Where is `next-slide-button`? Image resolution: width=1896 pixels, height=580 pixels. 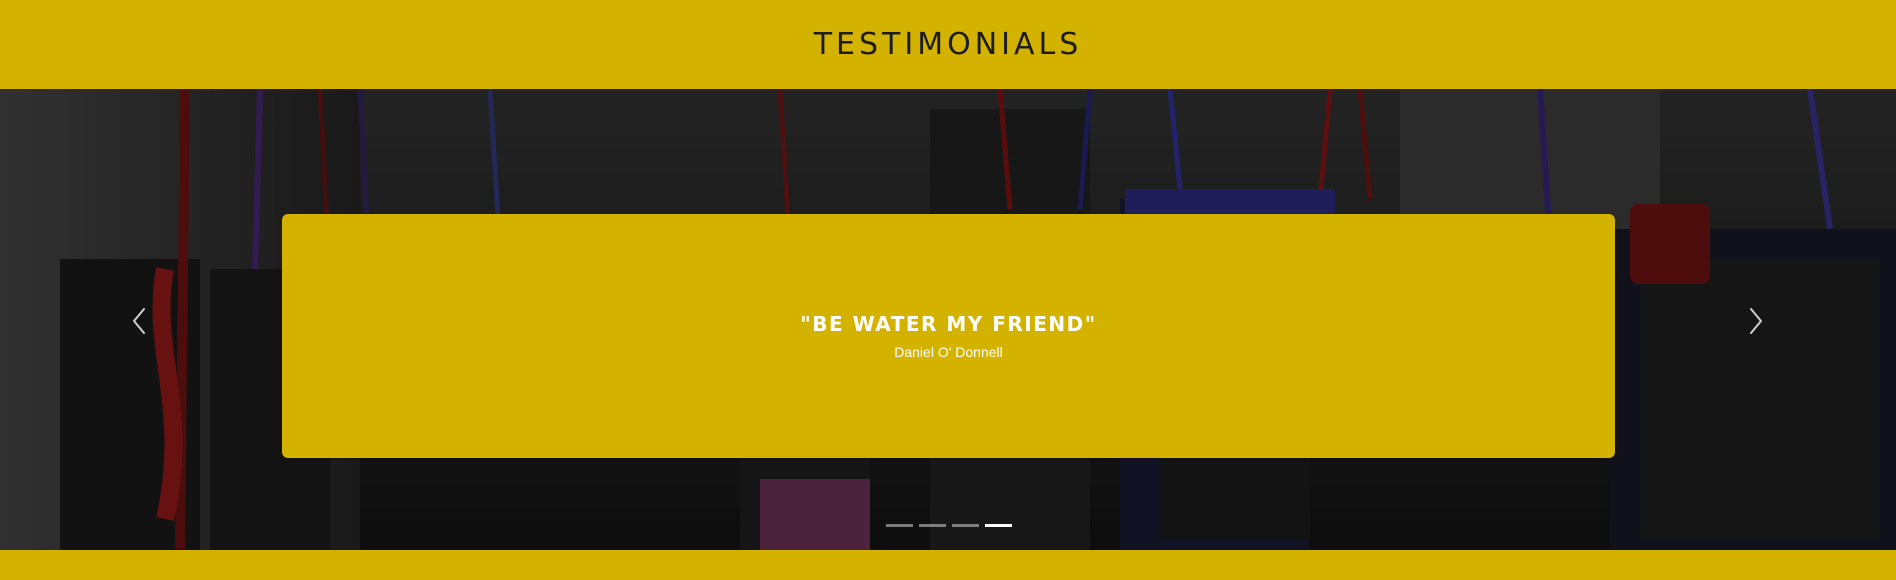 next-slide-button is located at coordinates (1756, 321).